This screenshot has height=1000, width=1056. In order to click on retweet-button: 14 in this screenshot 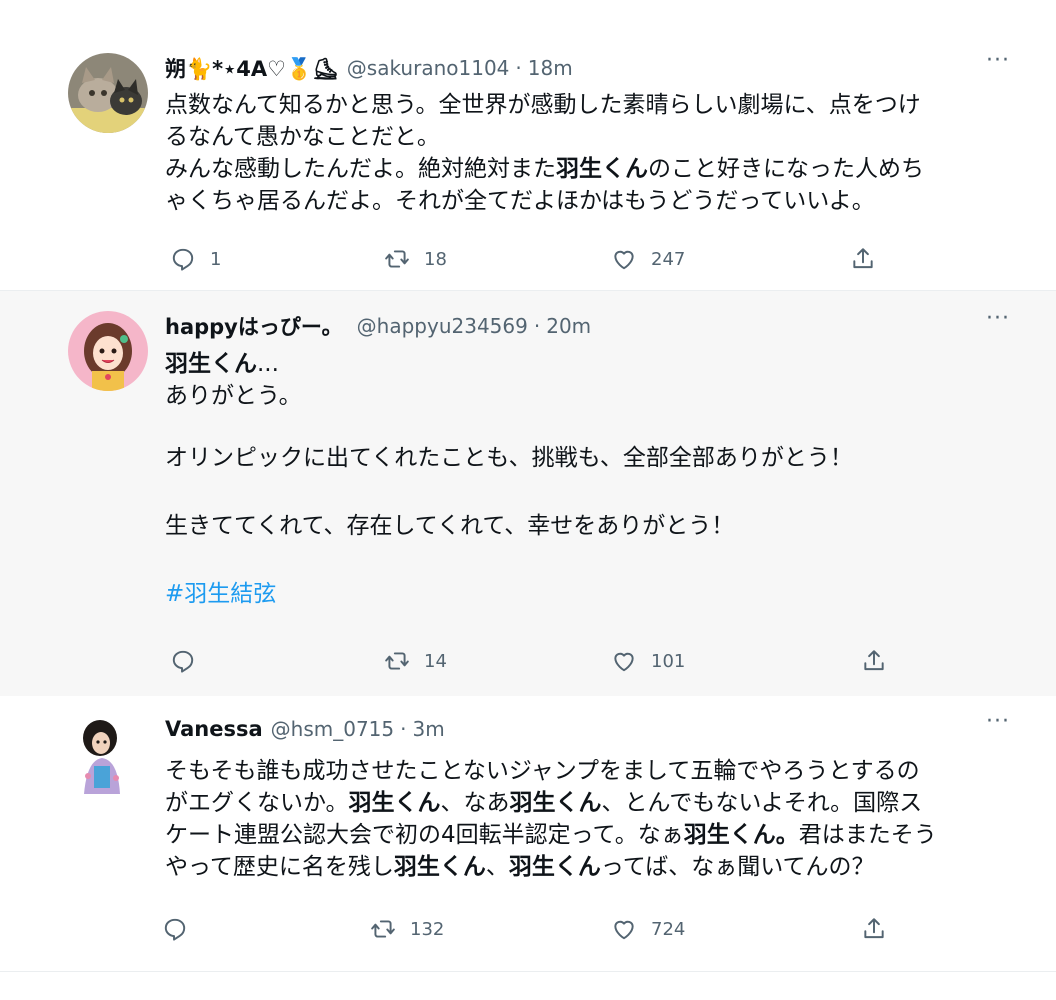, I will do `click(415, 661)`.